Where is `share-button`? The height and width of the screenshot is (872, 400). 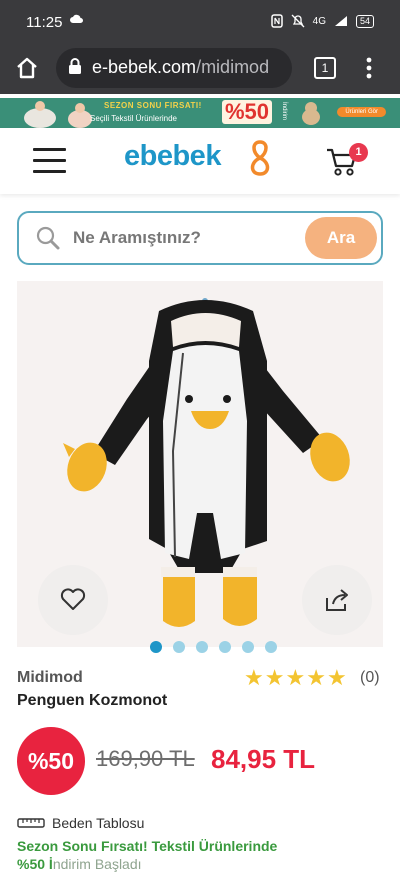
share-button is located at coordinates (337, 600).